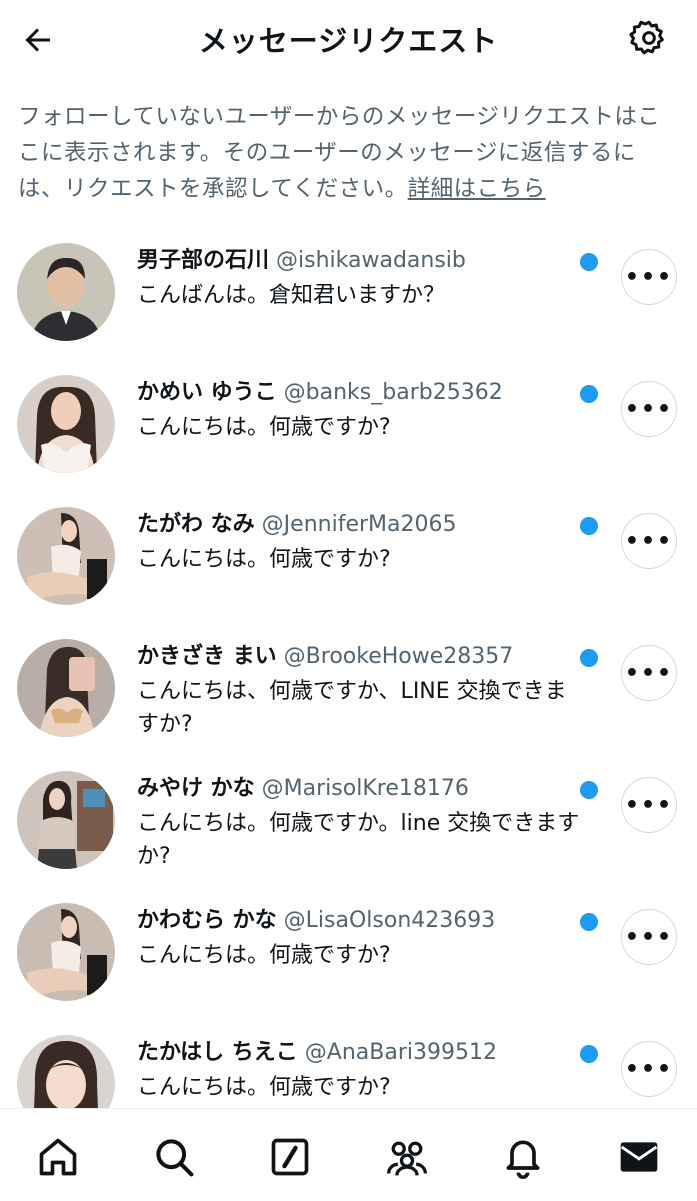  I want to click on bell-icon, so click(523, 1159).